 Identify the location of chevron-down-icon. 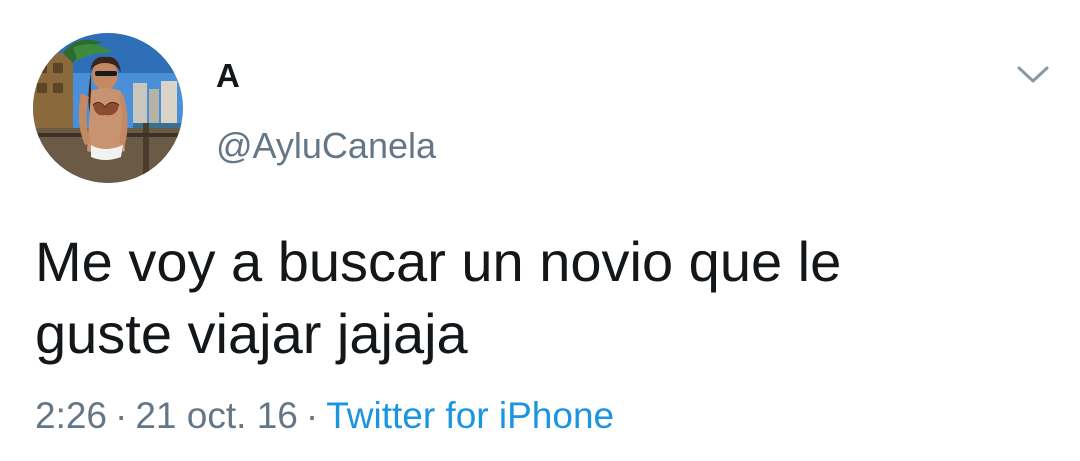
(1033, 74).